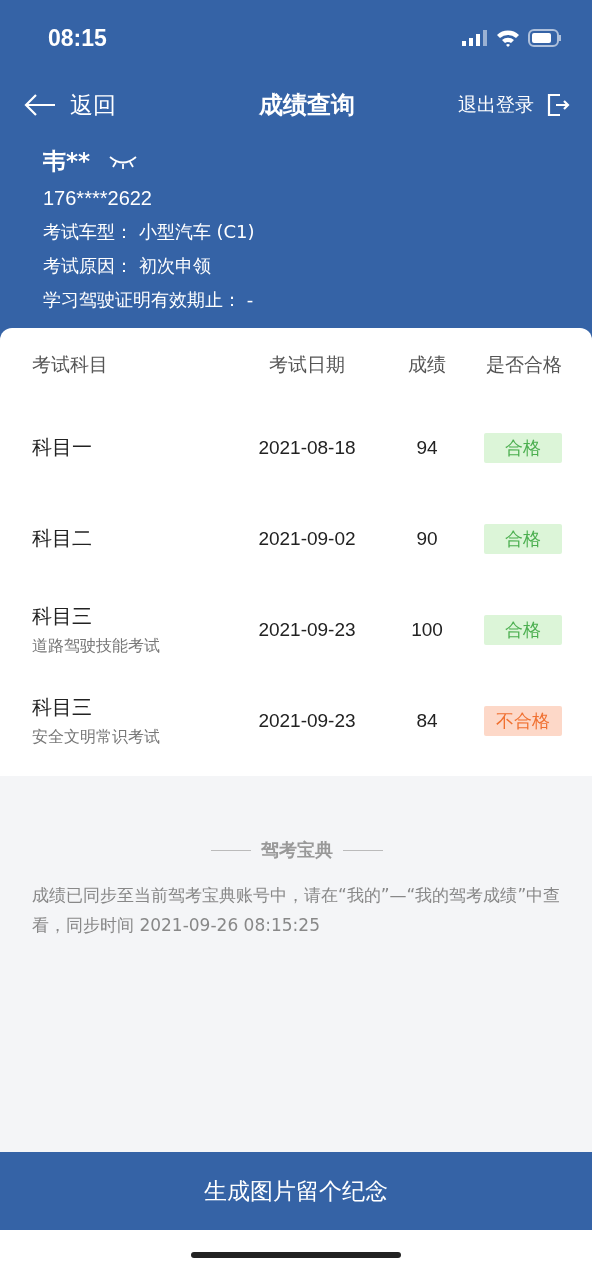 The image size is (592, 1280). I want to click on subject-note: 道路驾驶技能考试, so click(96, 646).